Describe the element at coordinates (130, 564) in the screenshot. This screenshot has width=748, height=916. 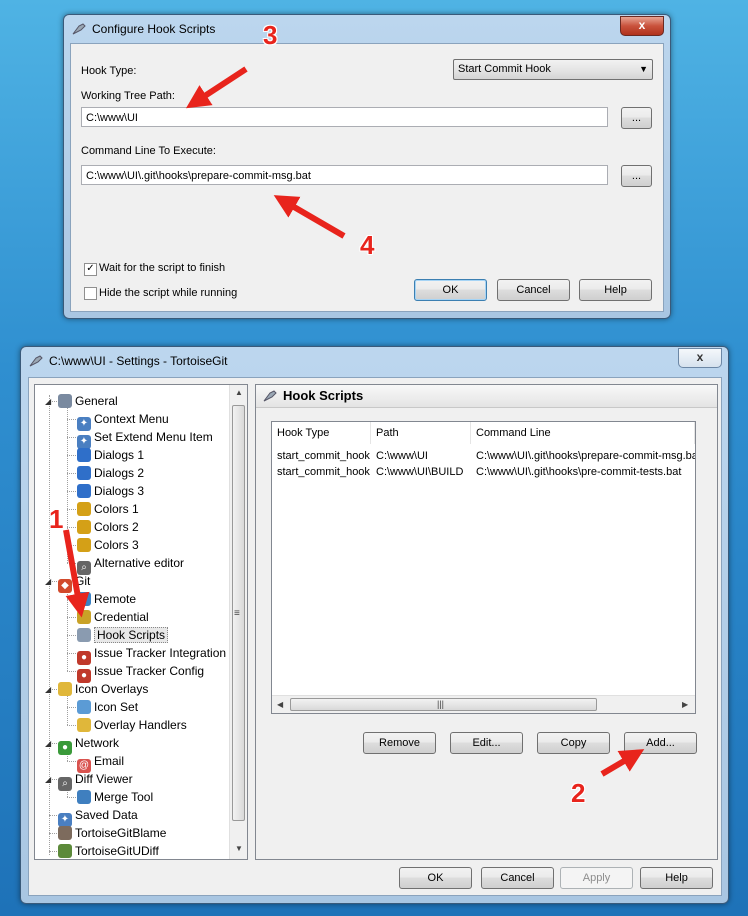
I see `tree-item-alternative-editor: ⌕ Alternative editor` at that location.